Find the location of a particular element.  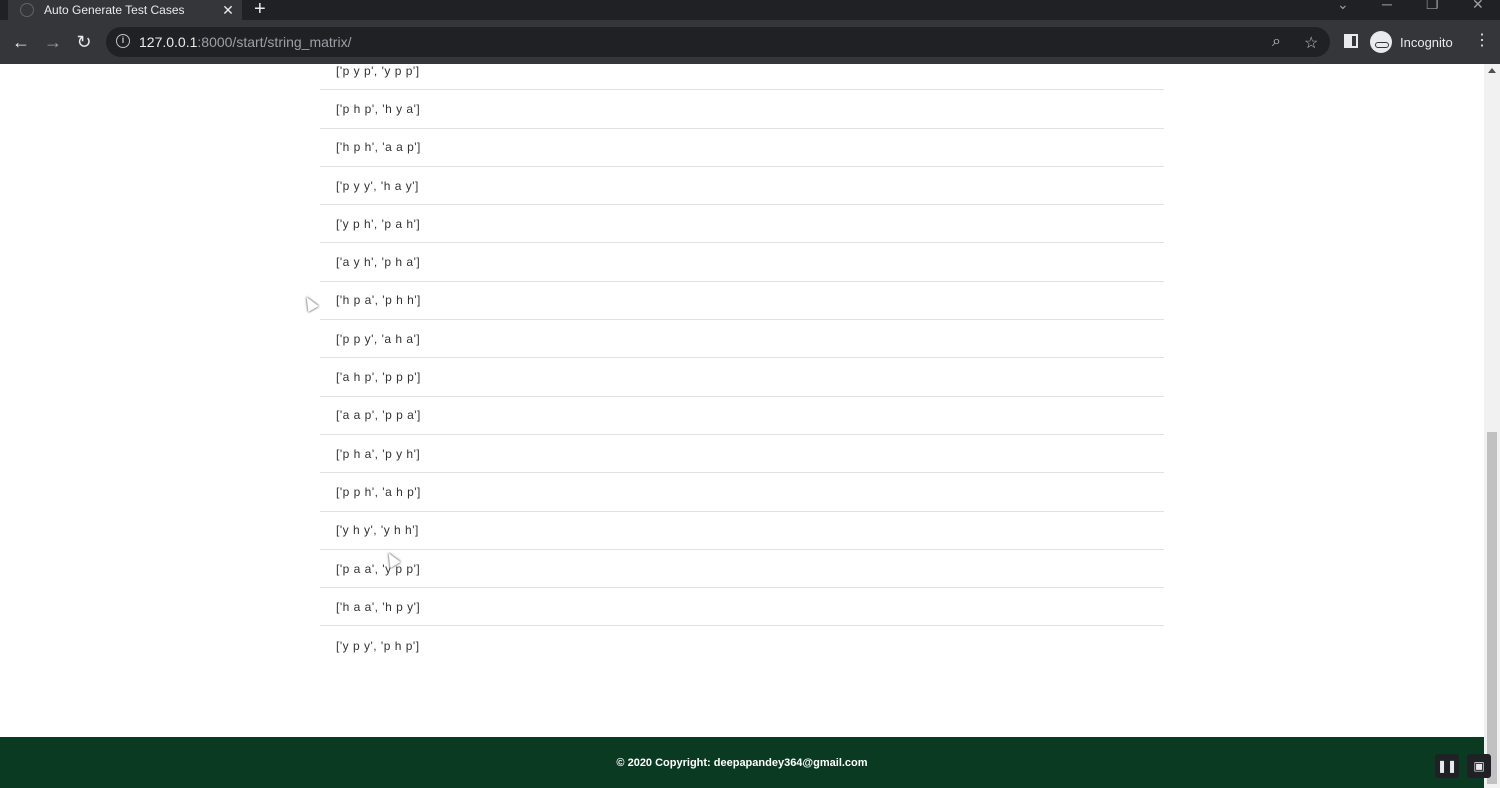

list-item-text: ['y p y', 'p h p'] is located at coordinates (378, 645).